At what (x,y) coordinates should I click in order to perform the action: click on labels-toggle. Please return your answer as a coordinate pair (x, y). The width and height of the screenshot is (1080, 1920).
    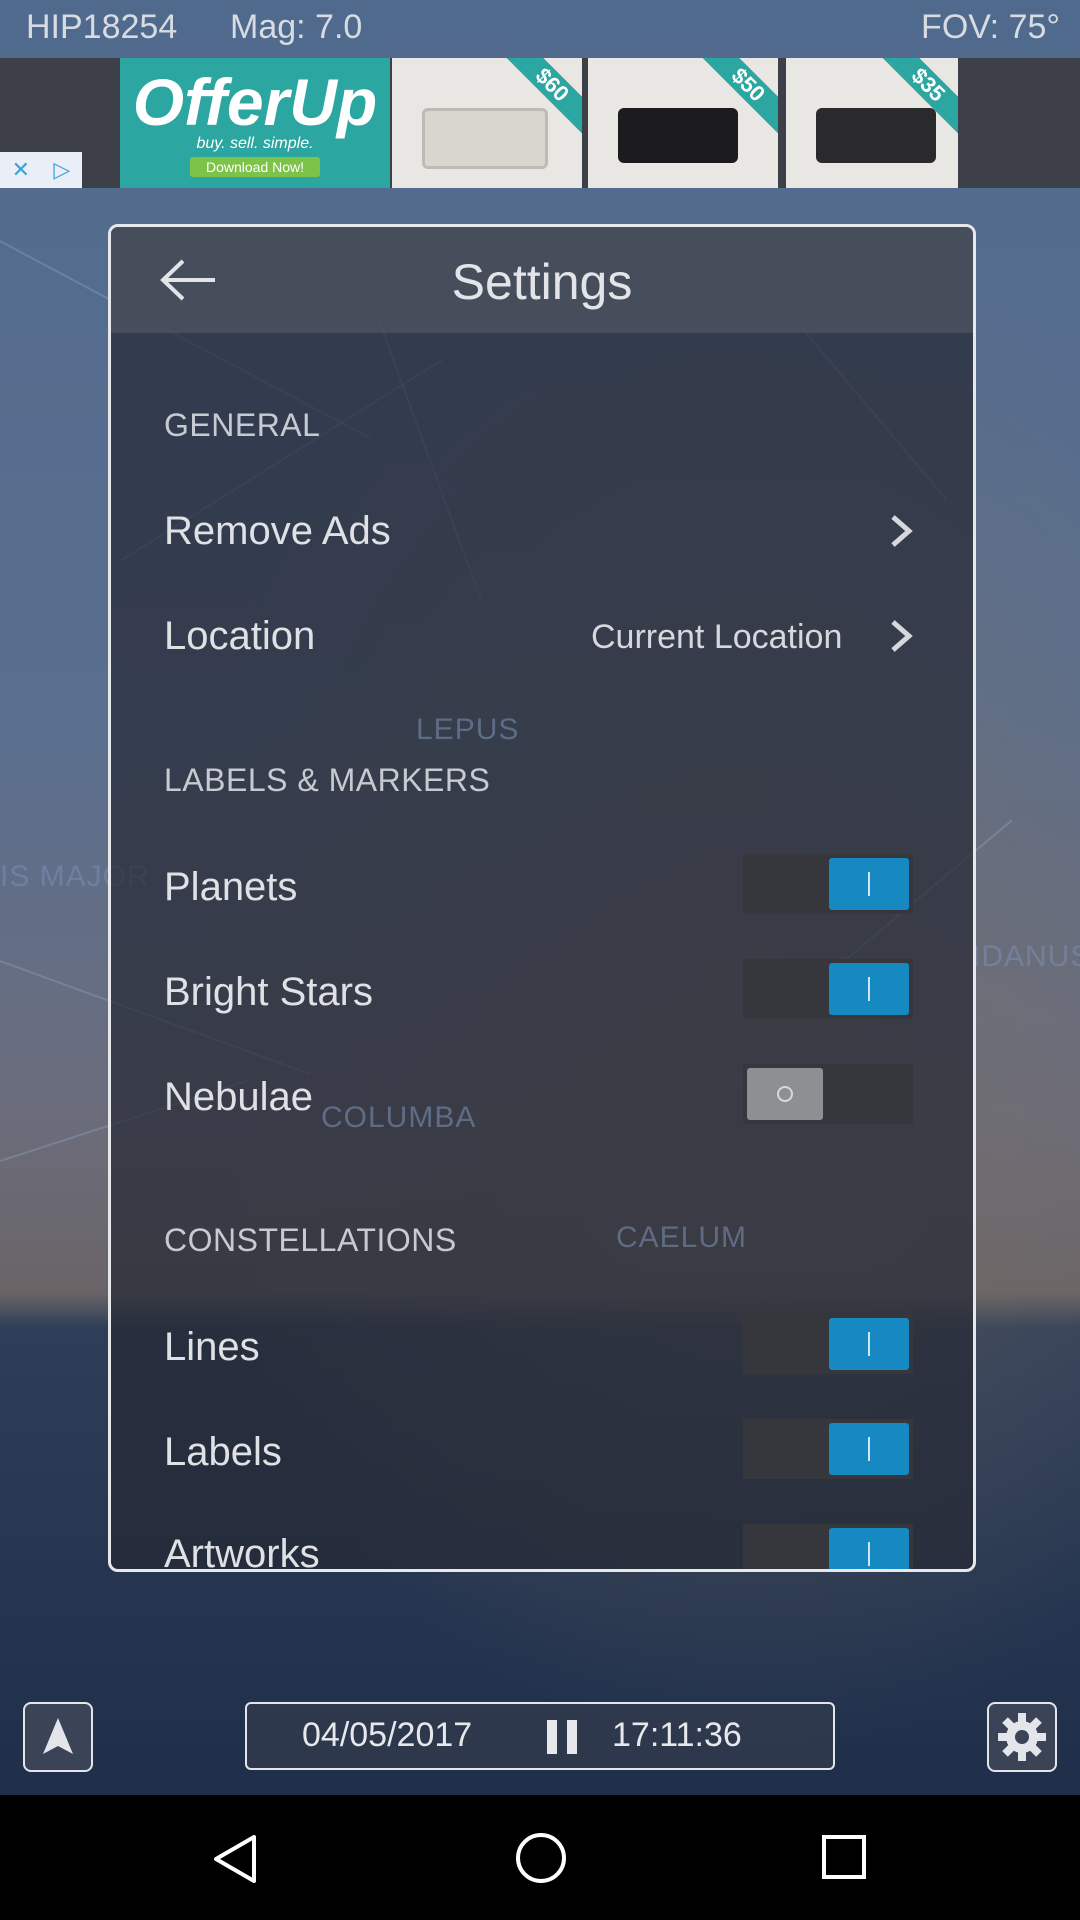
    Looking at the image, I should click on (828, 1449).